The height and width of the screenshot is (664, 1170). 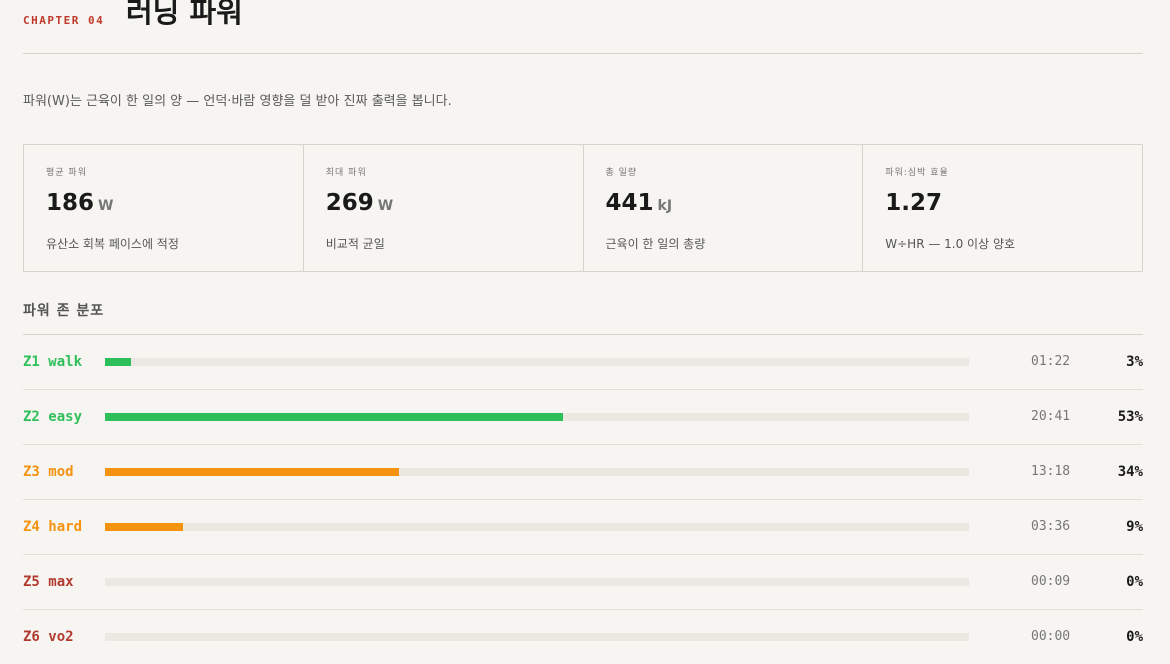 What do you see at coordinates (48, 472) in the screenshot?
I see `zone-name: Z3 mod` at bounding box center [48, 472].